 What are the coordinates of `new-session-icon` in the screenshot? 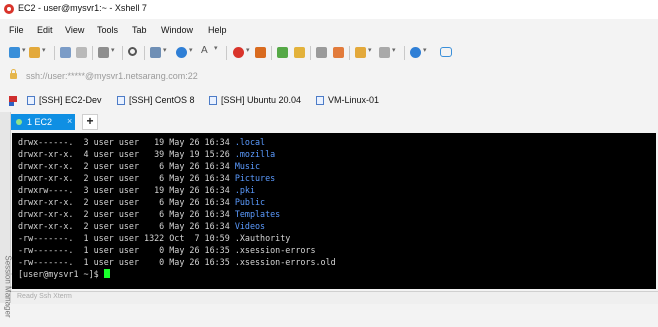 It's located at (17, 52).